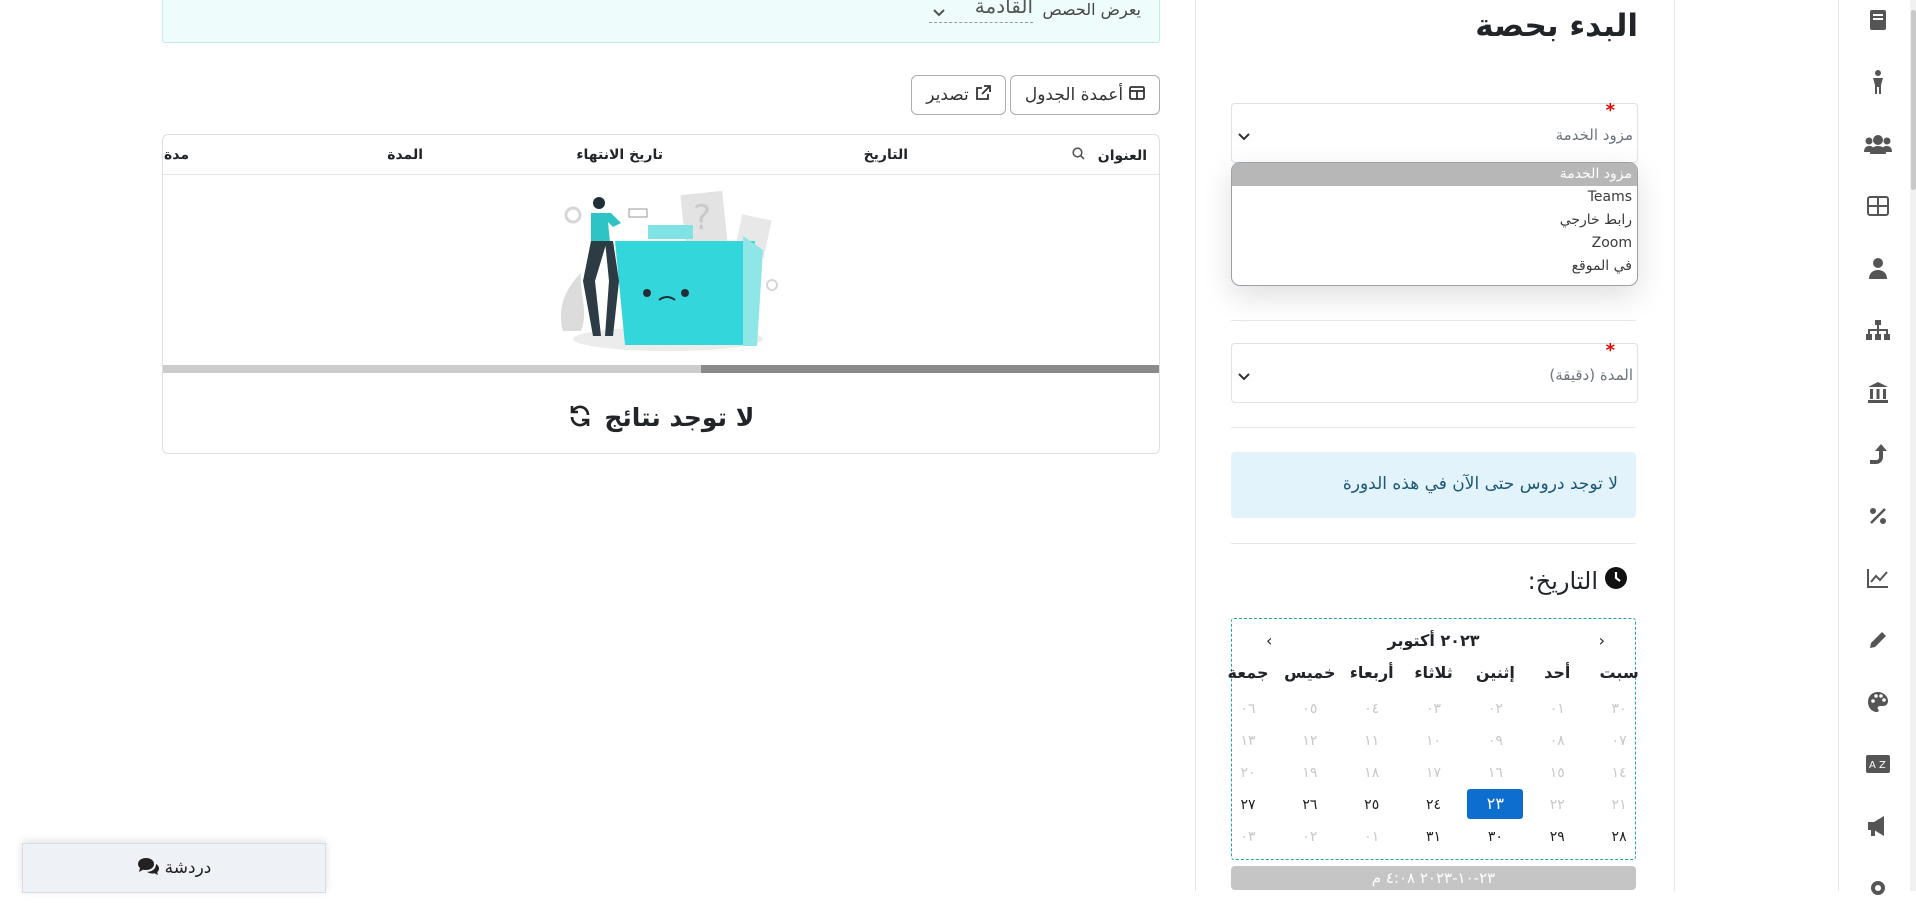  I want to click on filter-label: يعرض الحصص, so click(1091, 9).